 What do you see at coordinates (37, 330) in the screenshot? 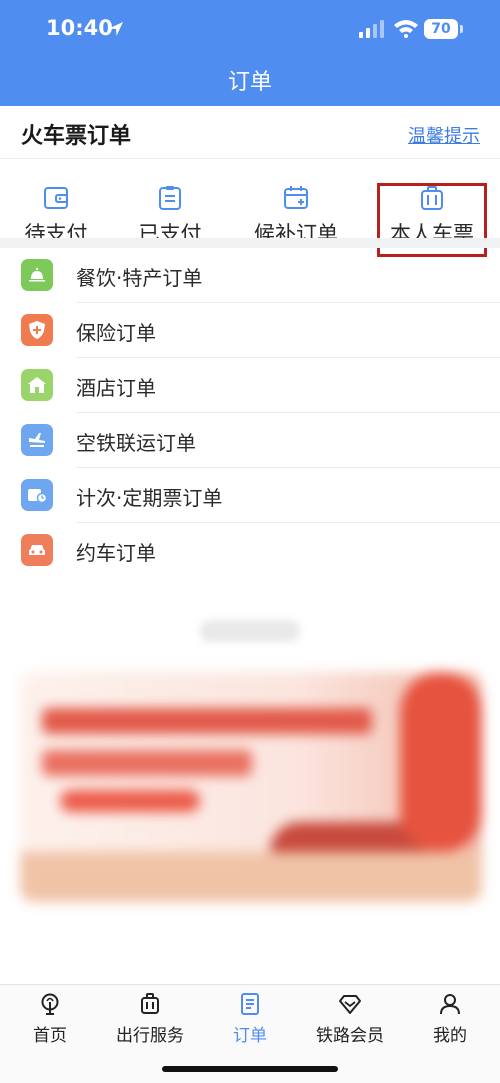
I see `shield-plus-icon` at bounding box center [37, 330].